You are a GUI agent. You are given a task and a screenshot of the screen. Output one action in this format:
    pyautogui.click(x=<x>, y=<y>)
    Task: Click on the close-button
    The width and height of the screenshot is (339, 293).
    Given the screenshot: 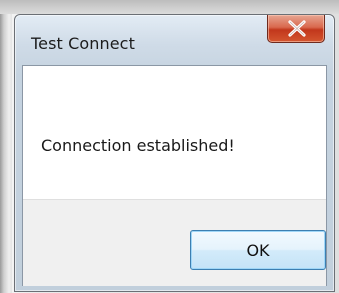 What is the action you would take?
    pyautogui.click(x=296, y=29)
    